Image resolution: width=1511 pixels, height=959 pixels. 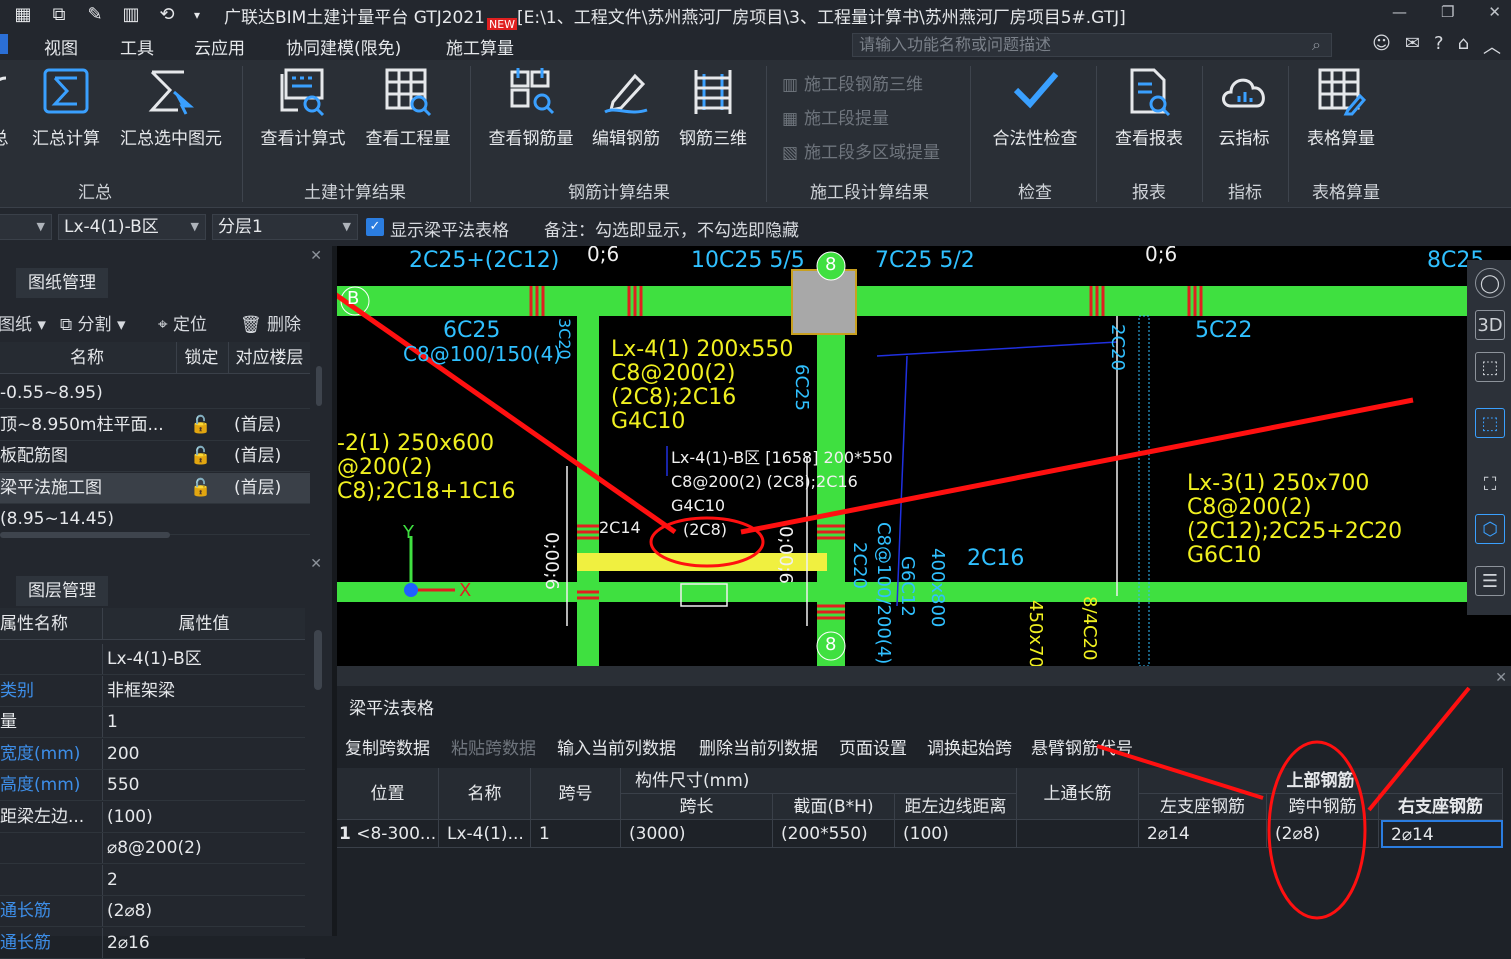 I want to click on rotate-icon: ⟲, so click(x=167, y=15).